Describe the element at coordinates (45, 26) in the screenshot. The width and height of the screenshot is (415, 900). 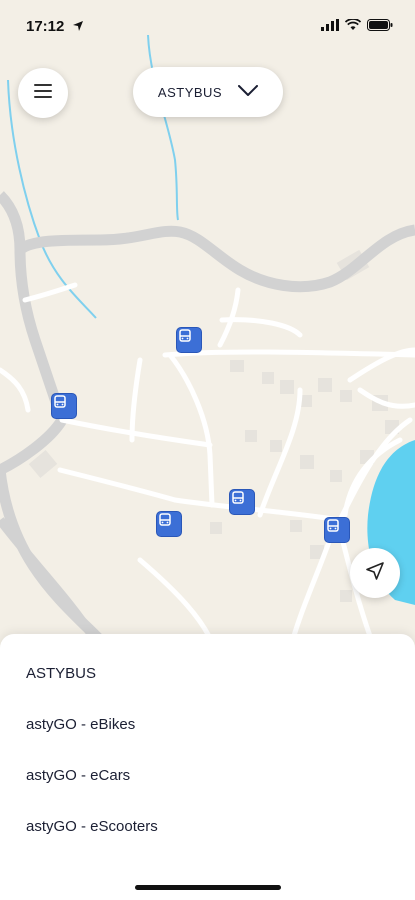
I see `status-time: 17:12` at that location.